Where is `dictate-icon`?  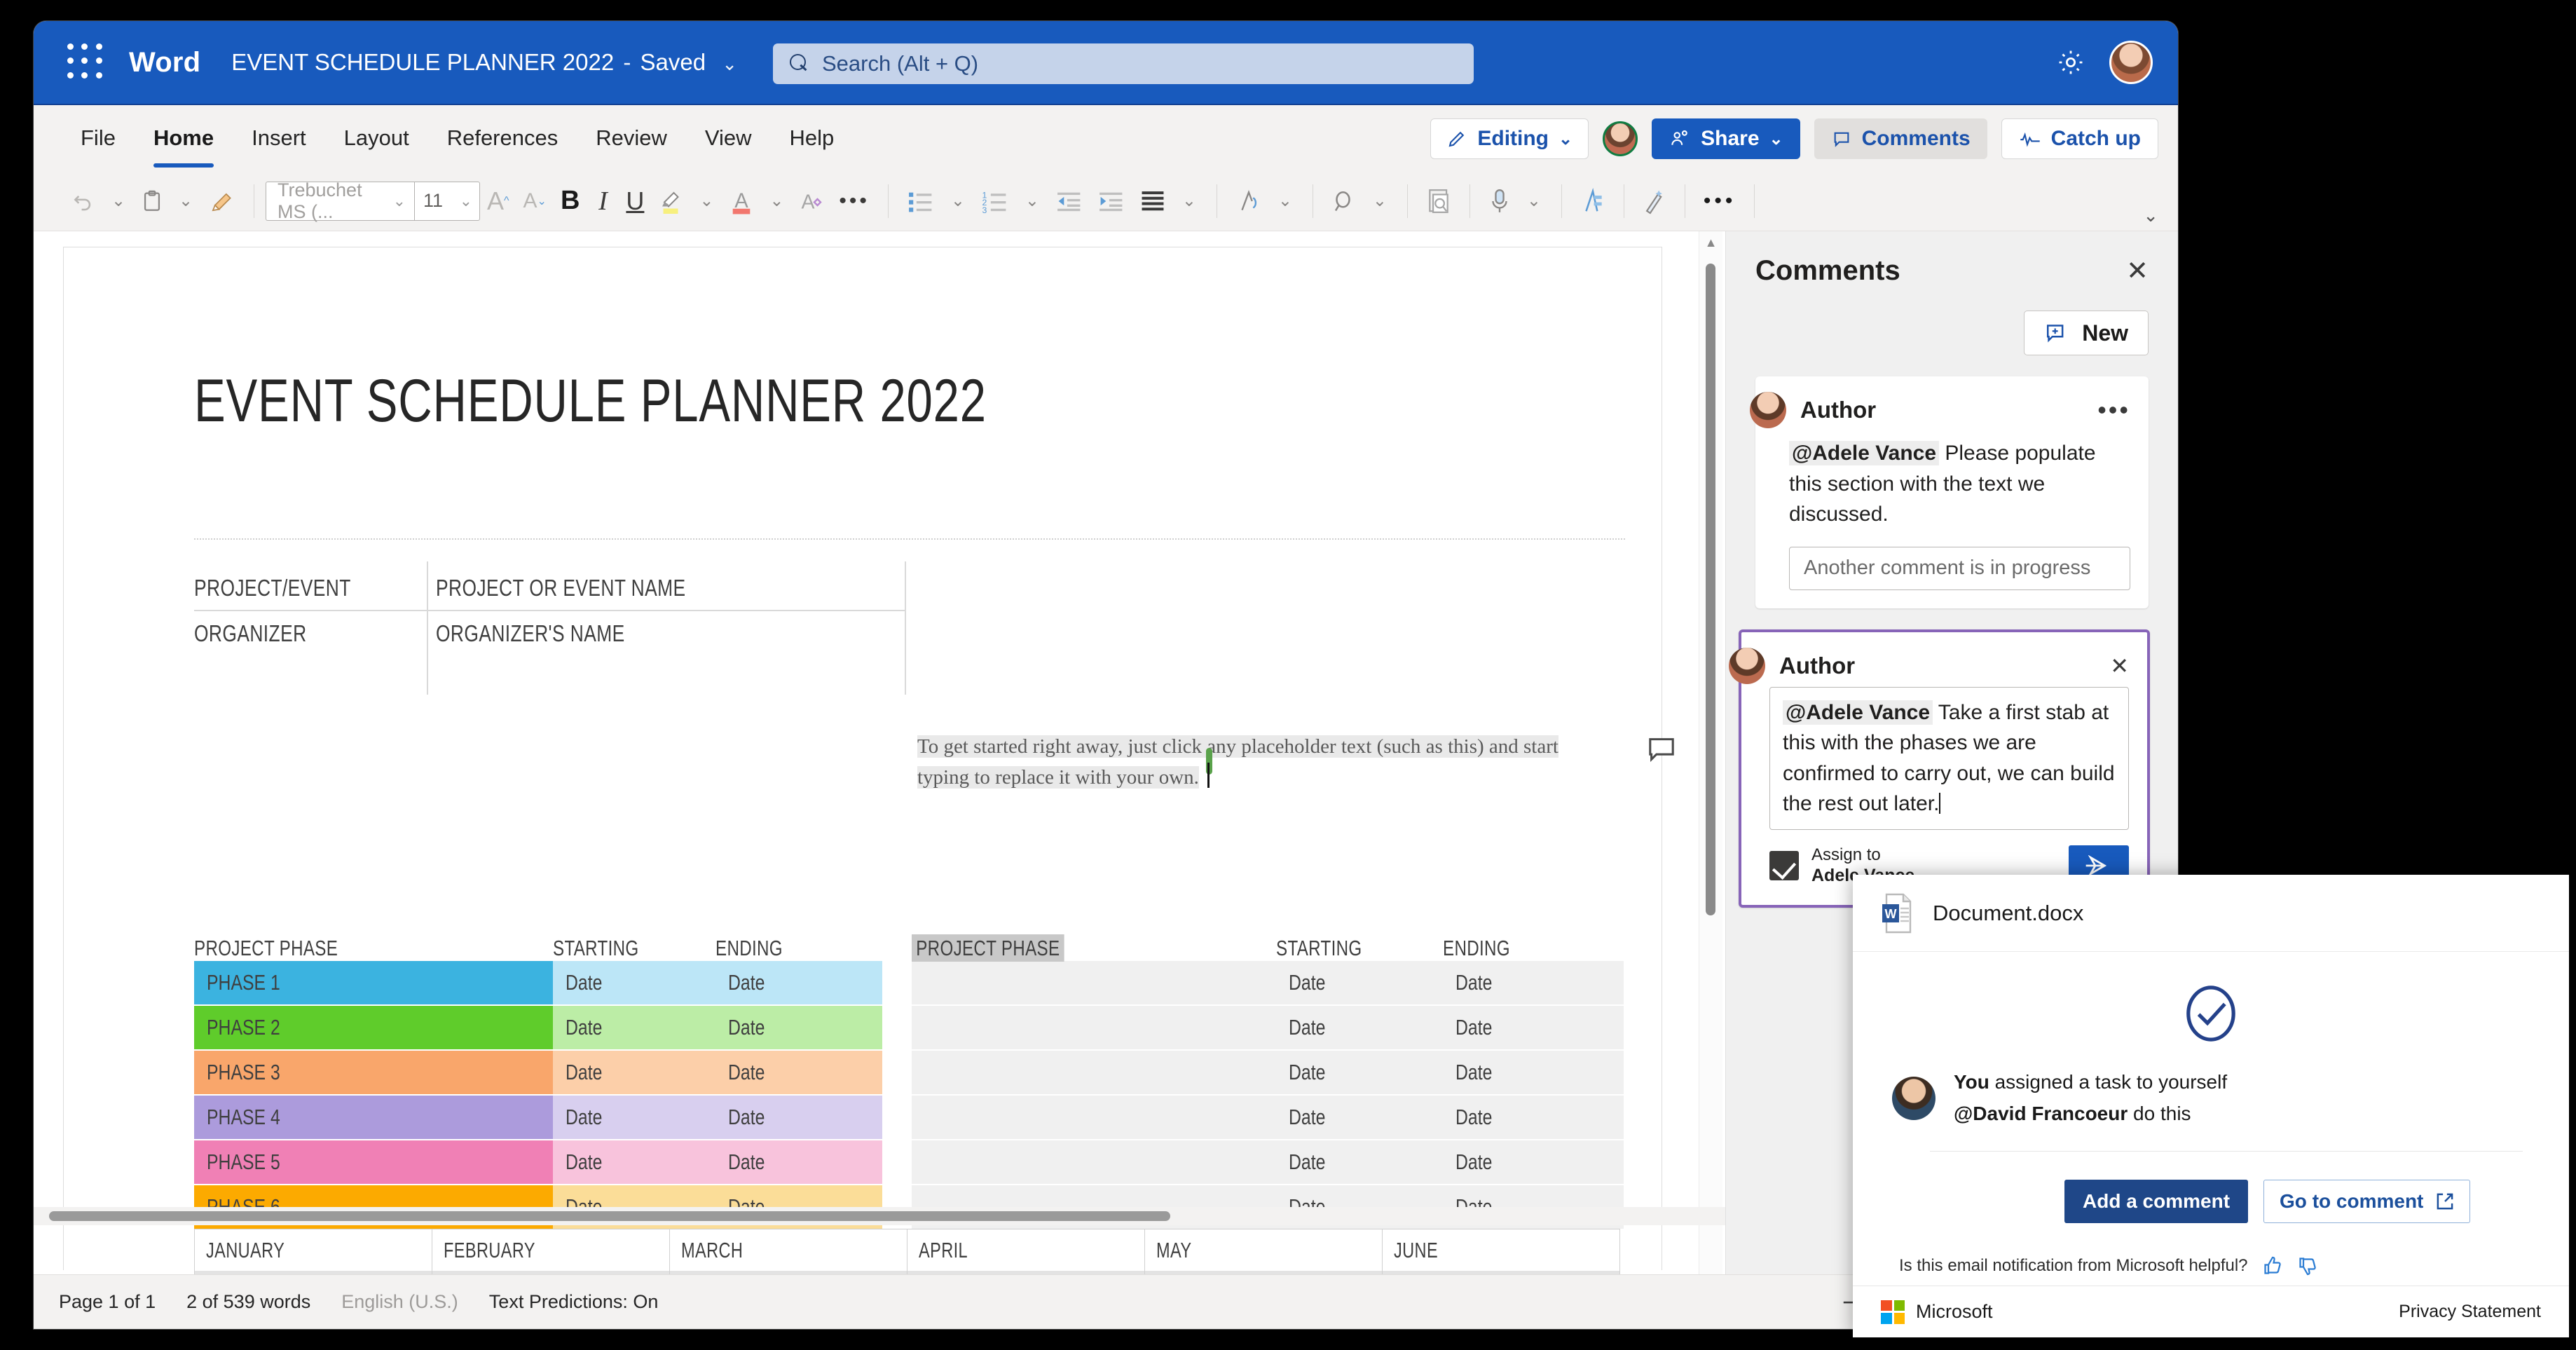 dictate-icon is located at coordinates (1500, 201).